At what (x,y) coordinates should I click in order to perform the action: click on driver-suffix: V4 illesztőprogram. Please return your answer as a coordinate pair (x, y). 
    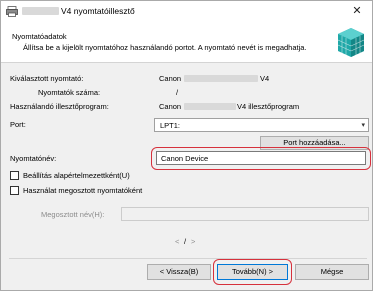
    Looking at the image, I should click on (268, 106).